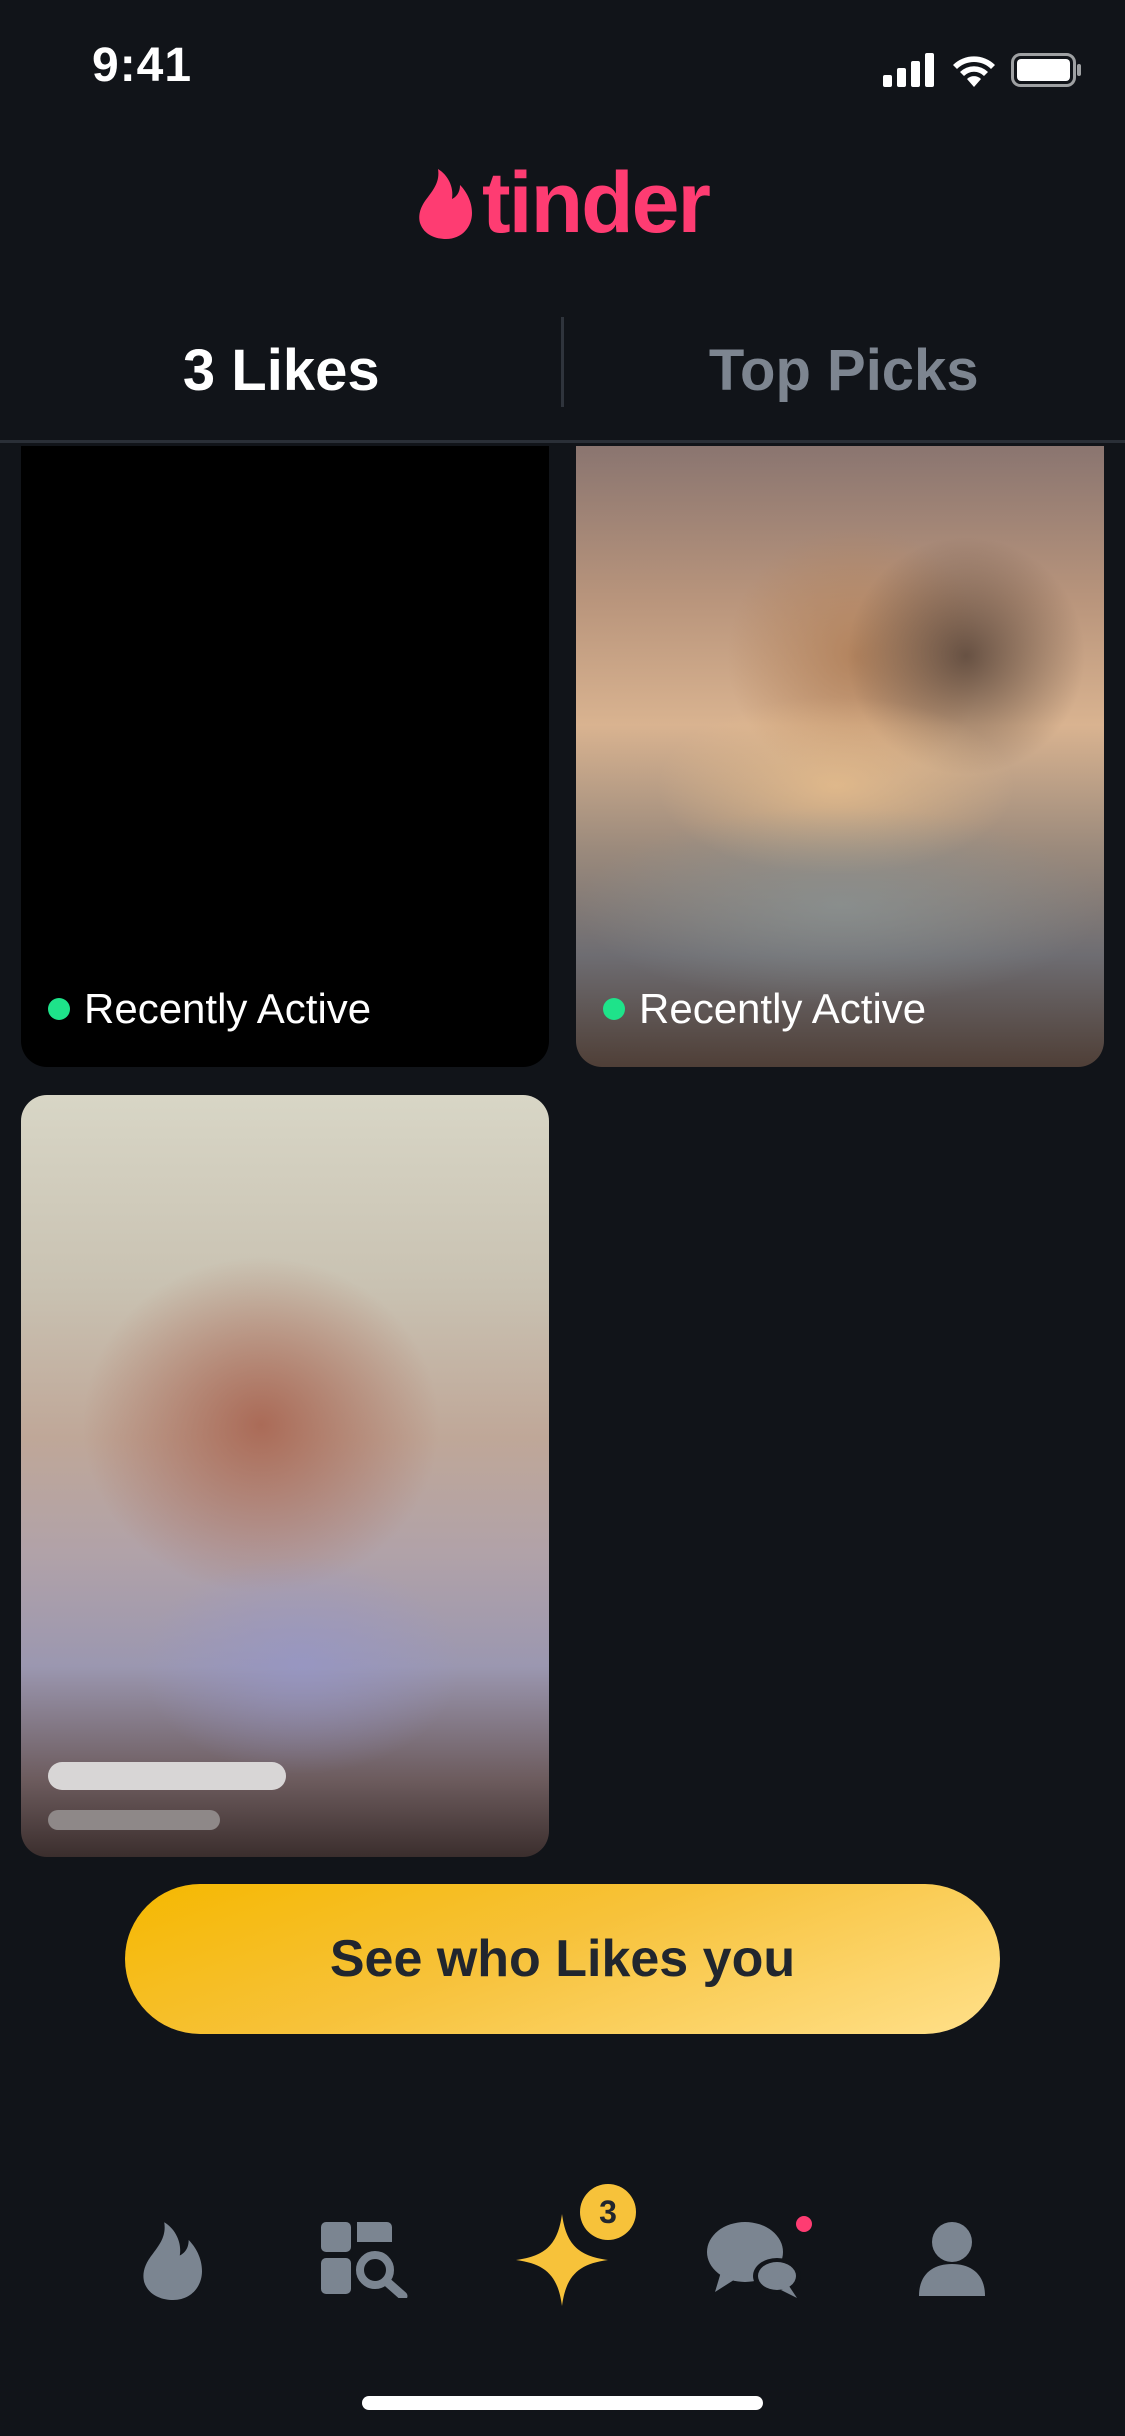 Image resolution: width=1125 pixels, height=2436 pixels. I want to click on logo-text: tinder, so click(596, 203).